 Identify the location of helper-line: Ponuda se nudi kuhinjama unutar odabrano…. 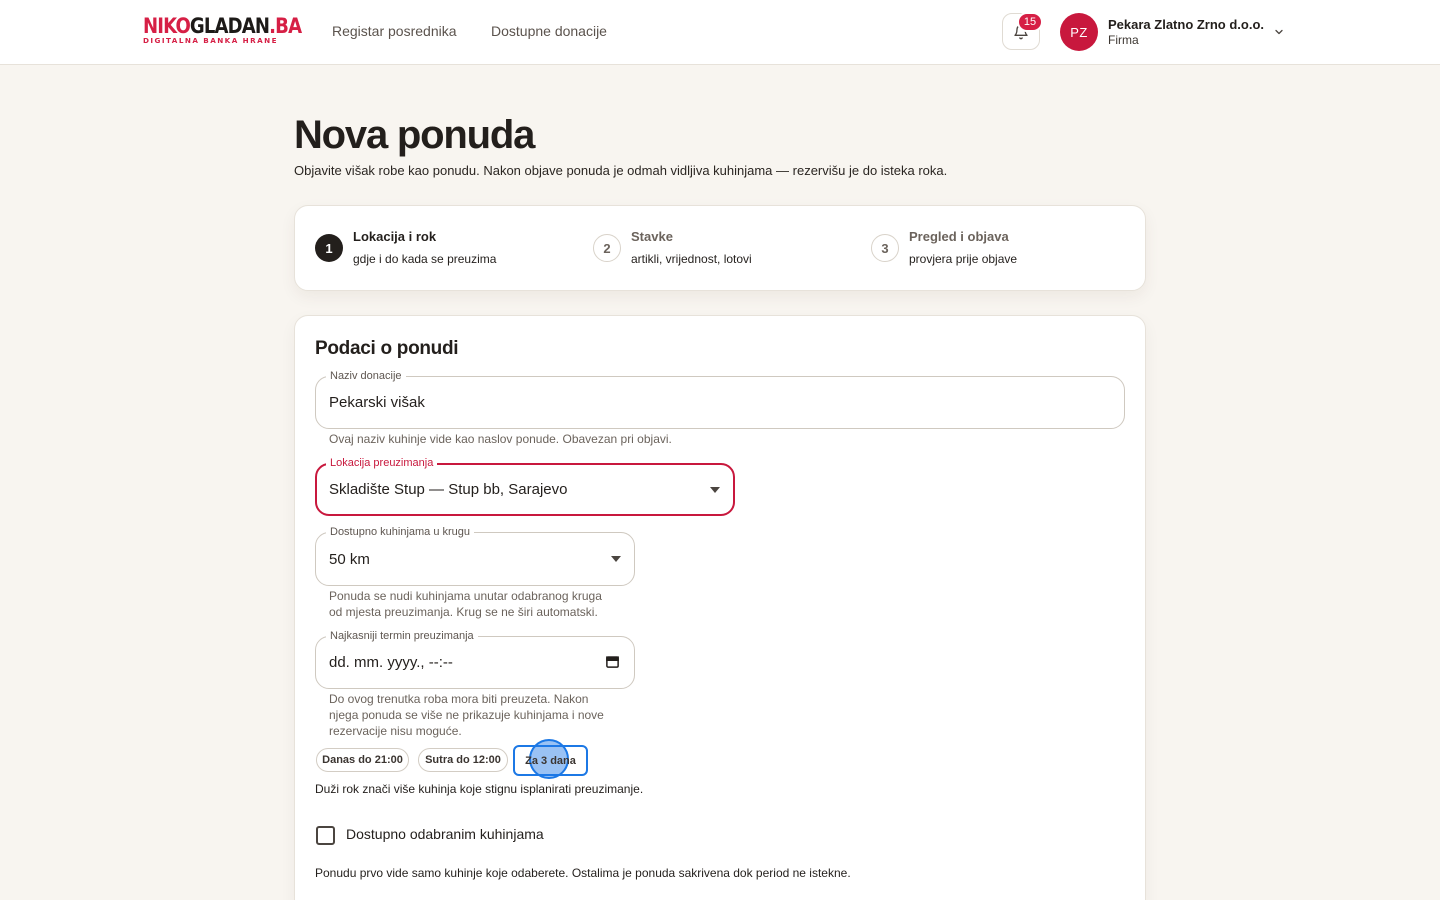
(465, 596).